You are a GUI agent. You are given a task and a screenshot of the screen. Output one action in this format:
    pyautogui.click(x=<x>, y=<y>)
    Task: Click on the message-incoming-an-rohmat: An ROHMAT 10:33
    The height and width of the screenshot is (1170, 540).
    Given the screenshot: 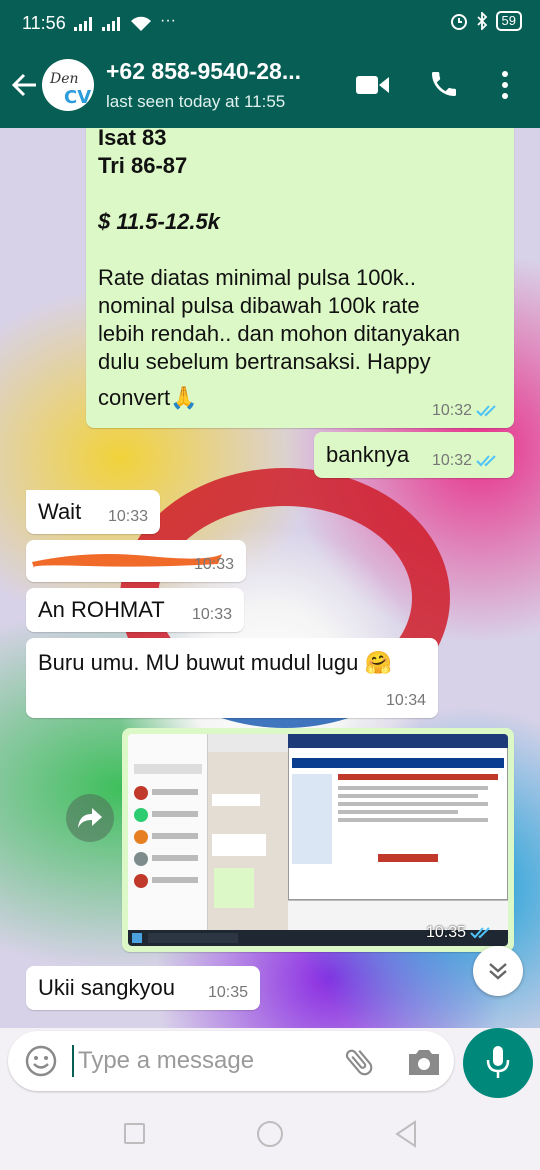 What is the action you would take?
    pyautogui.click(x=135, y=610)
    